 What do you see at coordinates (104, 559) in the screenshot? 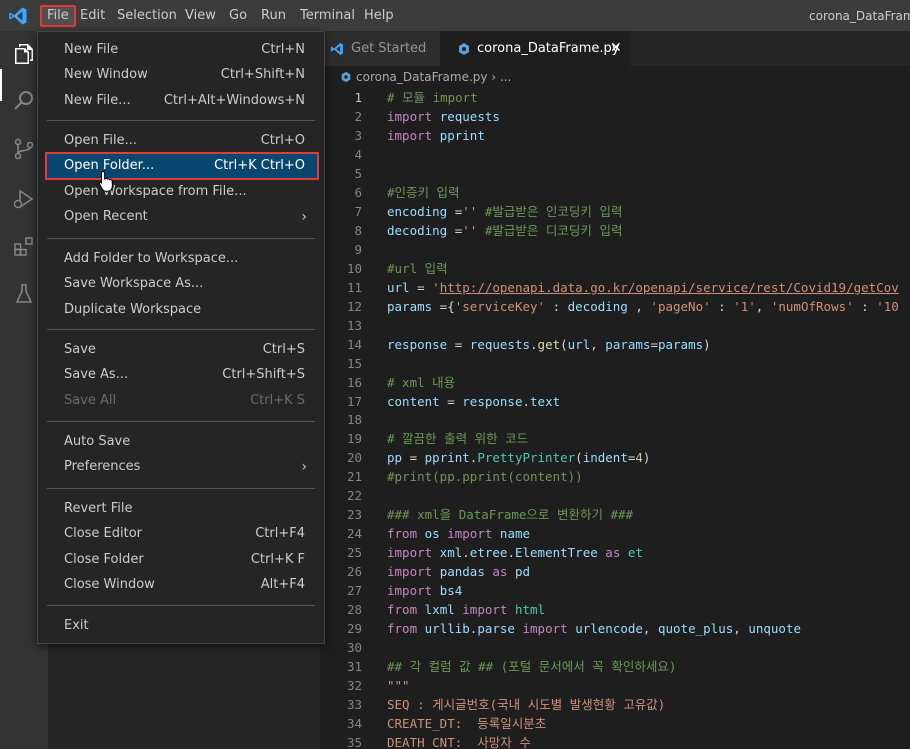
I see `menu-item-label: Close Folder` at bounding box center [104, 559].